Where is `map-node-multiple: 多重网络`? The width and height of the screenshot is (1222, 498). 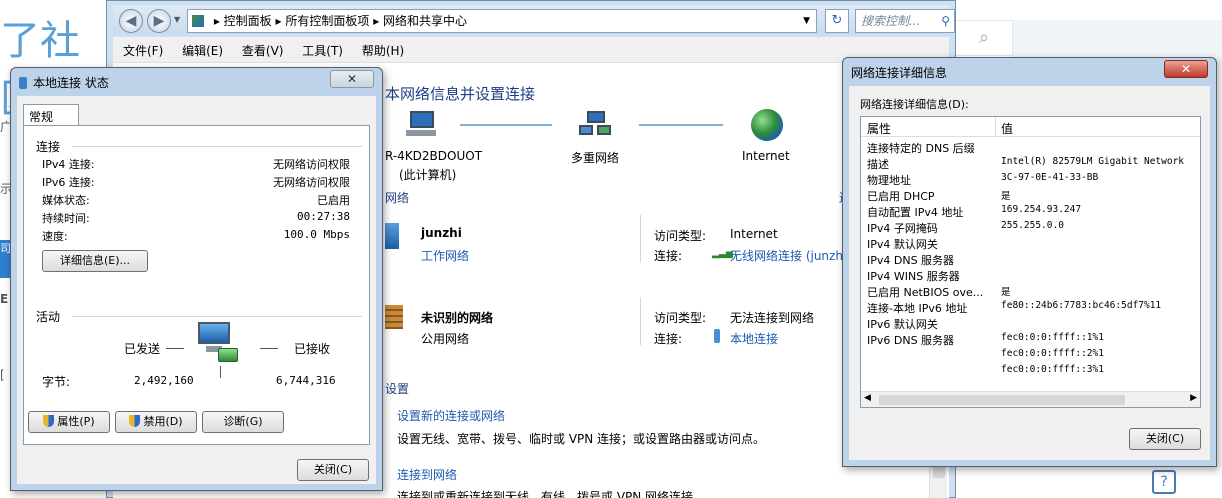 map-node-multiple: 多重网络 is located at coordinates (595, 158).